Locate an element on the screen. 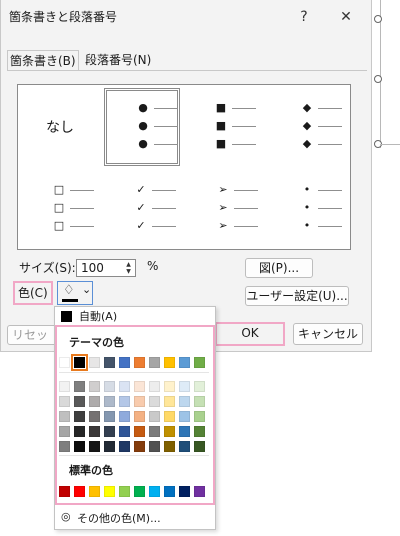  reset-button: リセット( is located at coordinates (33, 335).